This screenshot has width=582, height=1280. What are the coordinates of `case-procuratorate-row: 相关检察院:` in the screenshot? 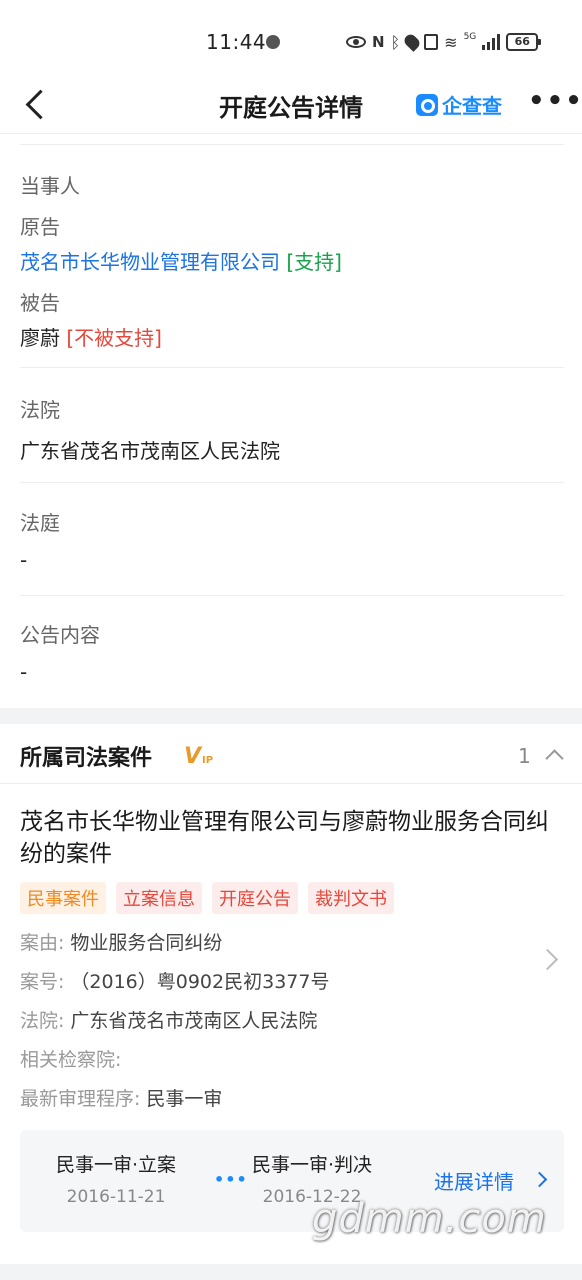 It's located at (71, 1060).